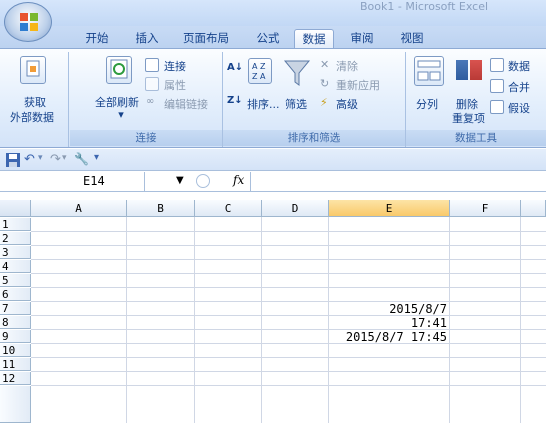 The image size is (546, 423). I want to click on row-header-10: 10, so click(15, 350).